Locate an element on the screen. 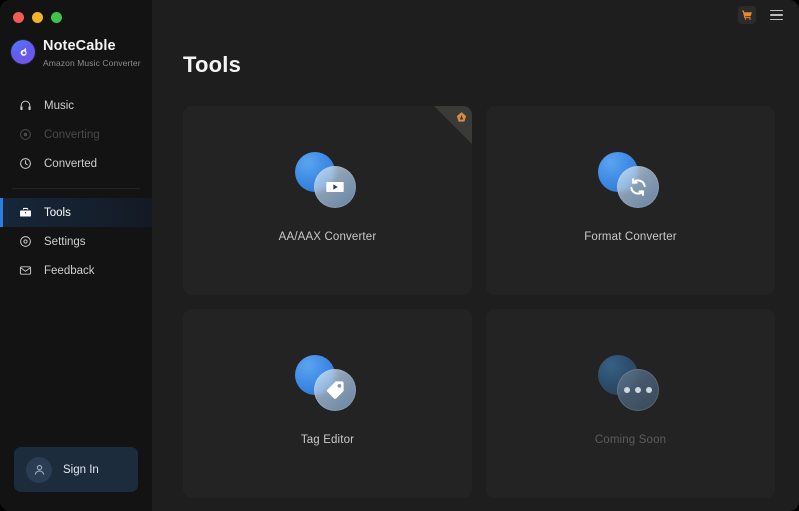 This screenshot has width=799, height=511. sign-in-label: Sign In is located at coordinates (81, 469).